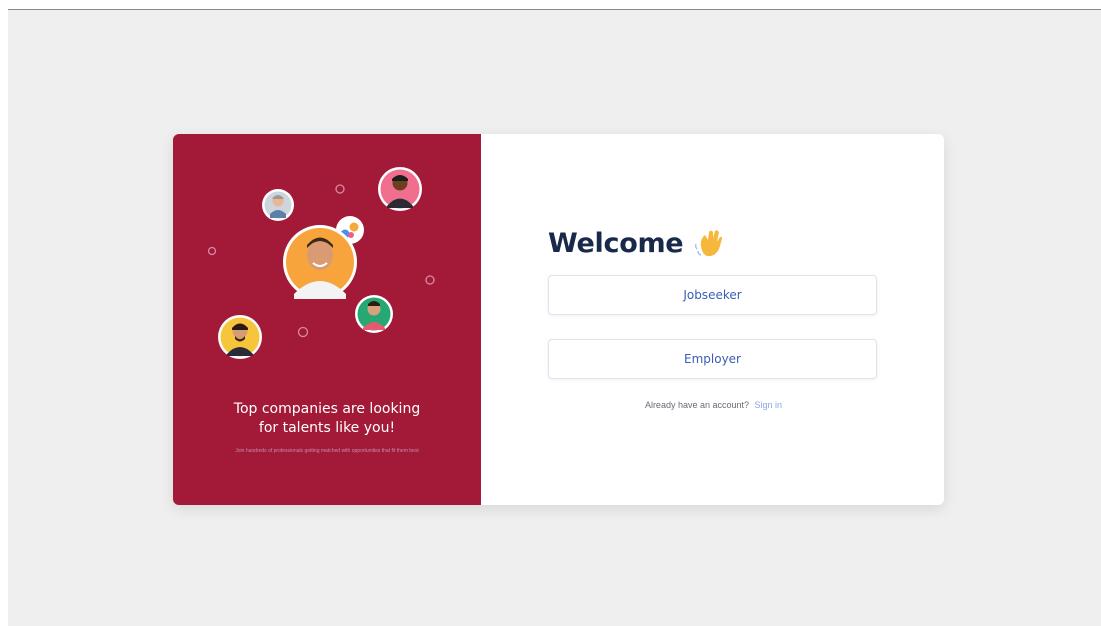 This screenshot has width=1101, height=626. Describe the element at coordinates (374, 314) in the screenshot. I see `avatar-person-green` at that location.